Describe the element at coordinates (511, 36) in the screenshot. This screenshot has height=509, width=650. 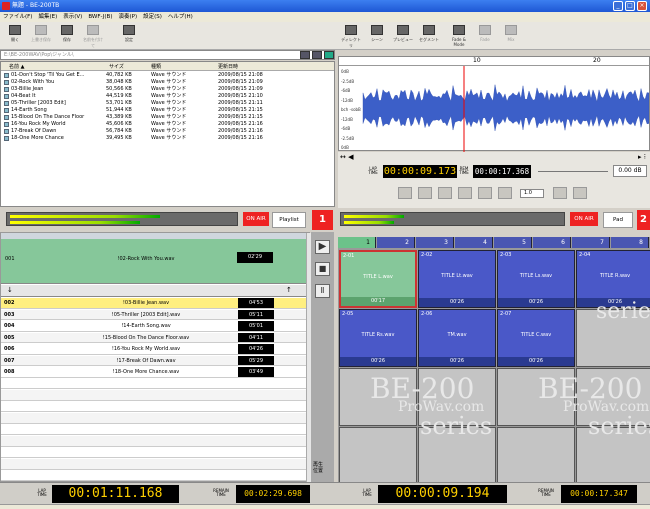
I see `mix-button: Mix` at that location.